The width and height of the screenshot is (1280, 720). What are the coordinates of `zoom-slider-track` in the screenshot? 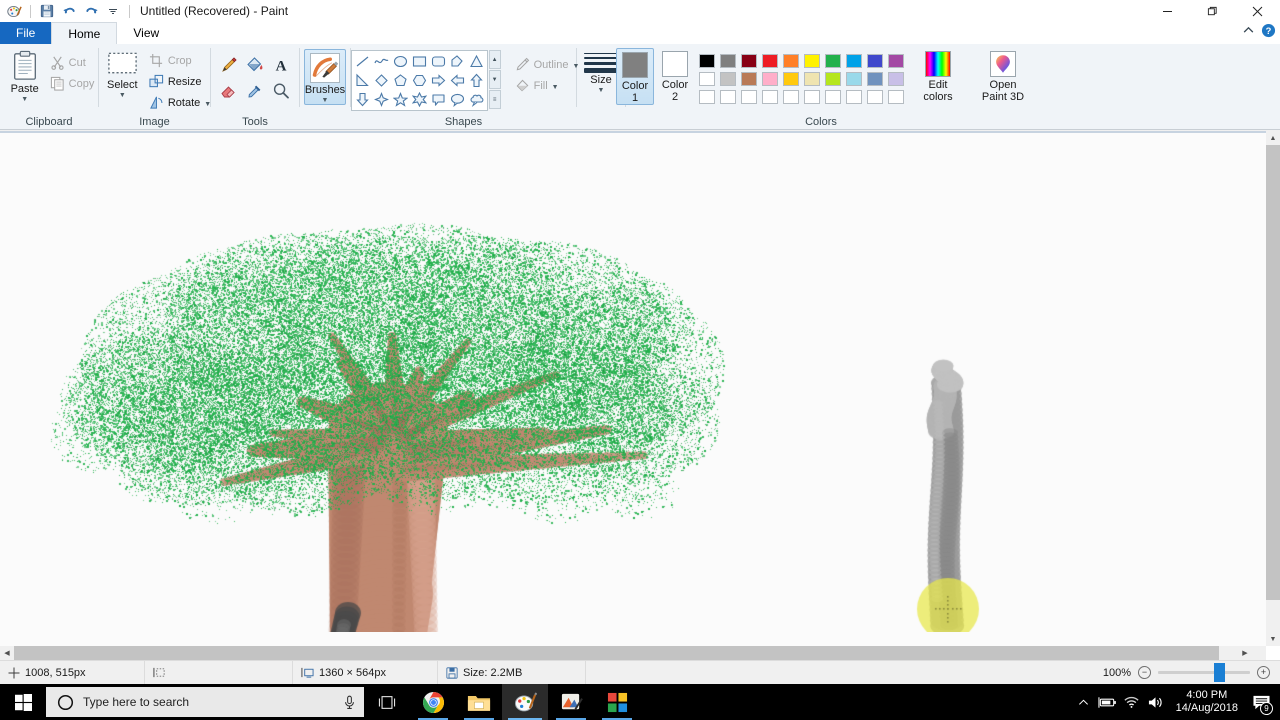 It's located at (1204, 672).